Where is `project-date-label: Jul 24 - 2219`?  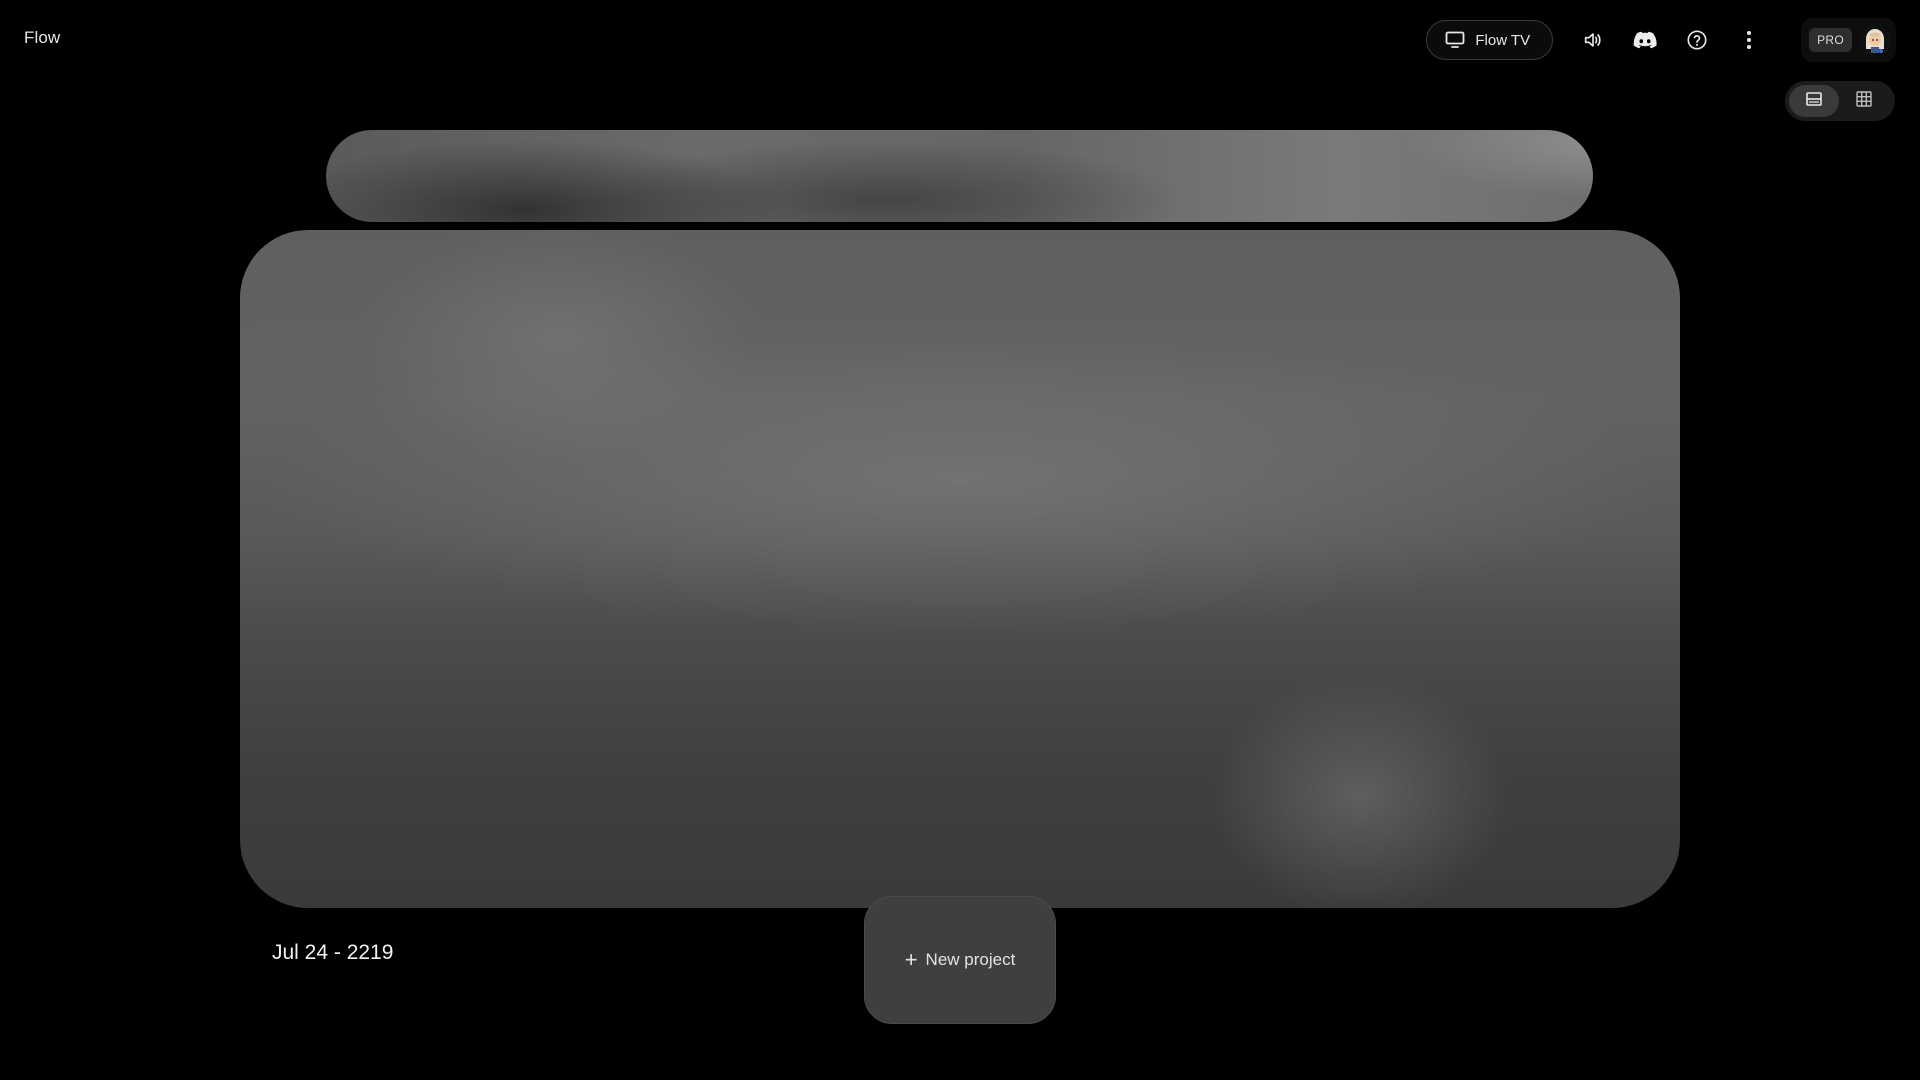
project-date-label: Jul 24 - 2219 is located at coordinates (333, 952).